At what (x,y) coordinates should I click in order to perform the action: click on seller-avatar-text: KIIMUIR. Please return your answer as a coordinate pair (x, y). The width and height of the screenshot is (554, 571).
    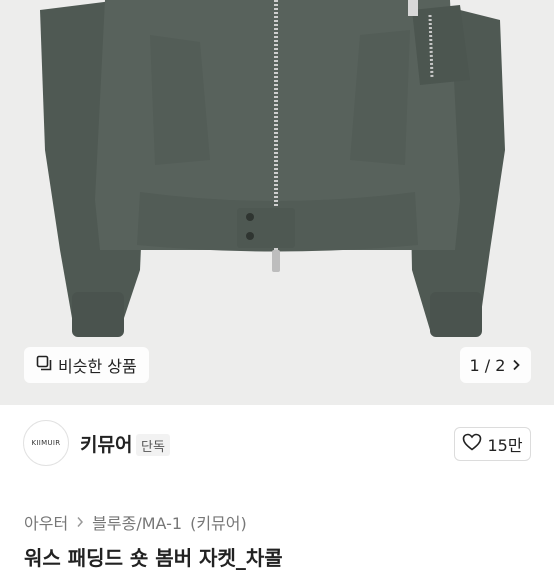
    Looking at the image, I should click on (46, 443).